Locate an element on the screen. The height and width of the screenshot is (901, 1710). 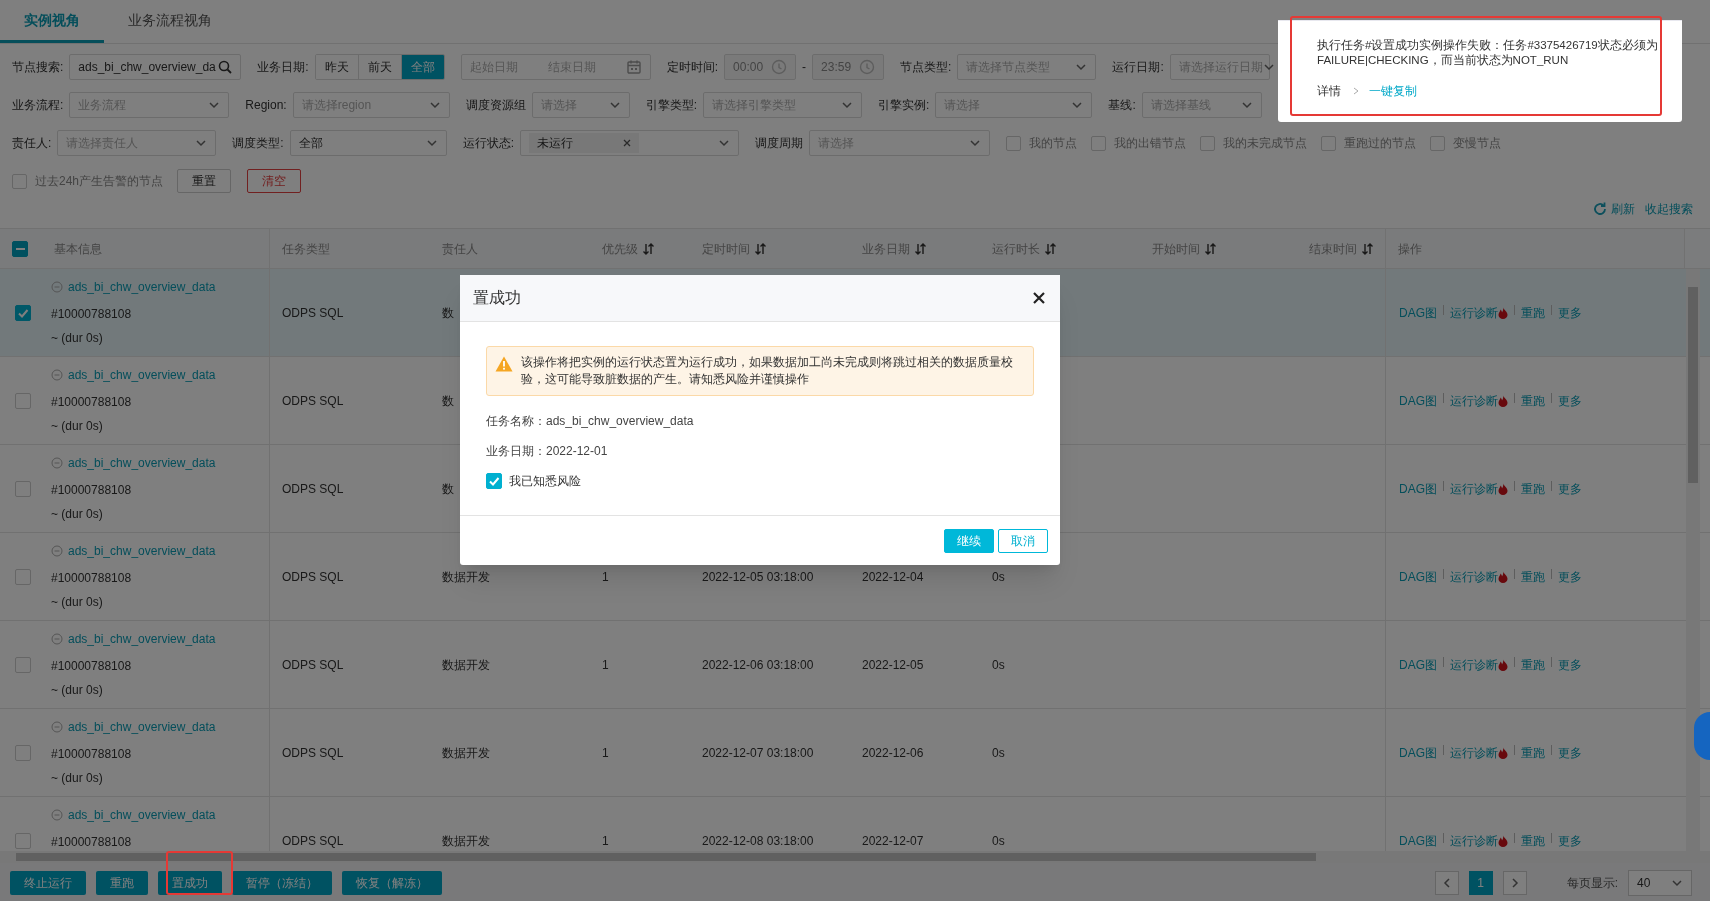
clear-button: 清空 is located at coordinates (274, 181).